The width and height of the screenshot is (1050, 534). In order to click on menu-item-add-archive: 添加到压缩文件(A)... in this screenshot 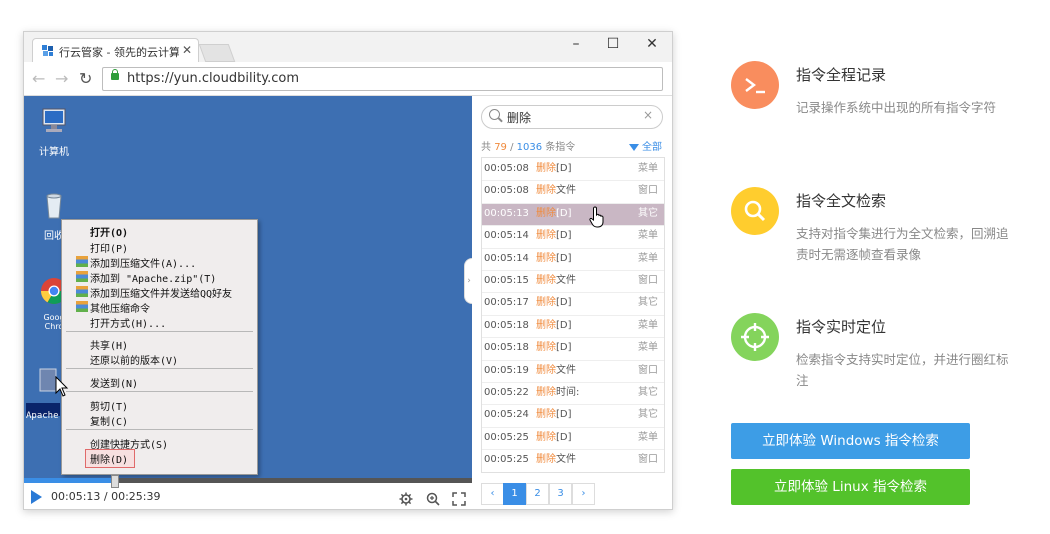, I will do `click(136, 262)`.